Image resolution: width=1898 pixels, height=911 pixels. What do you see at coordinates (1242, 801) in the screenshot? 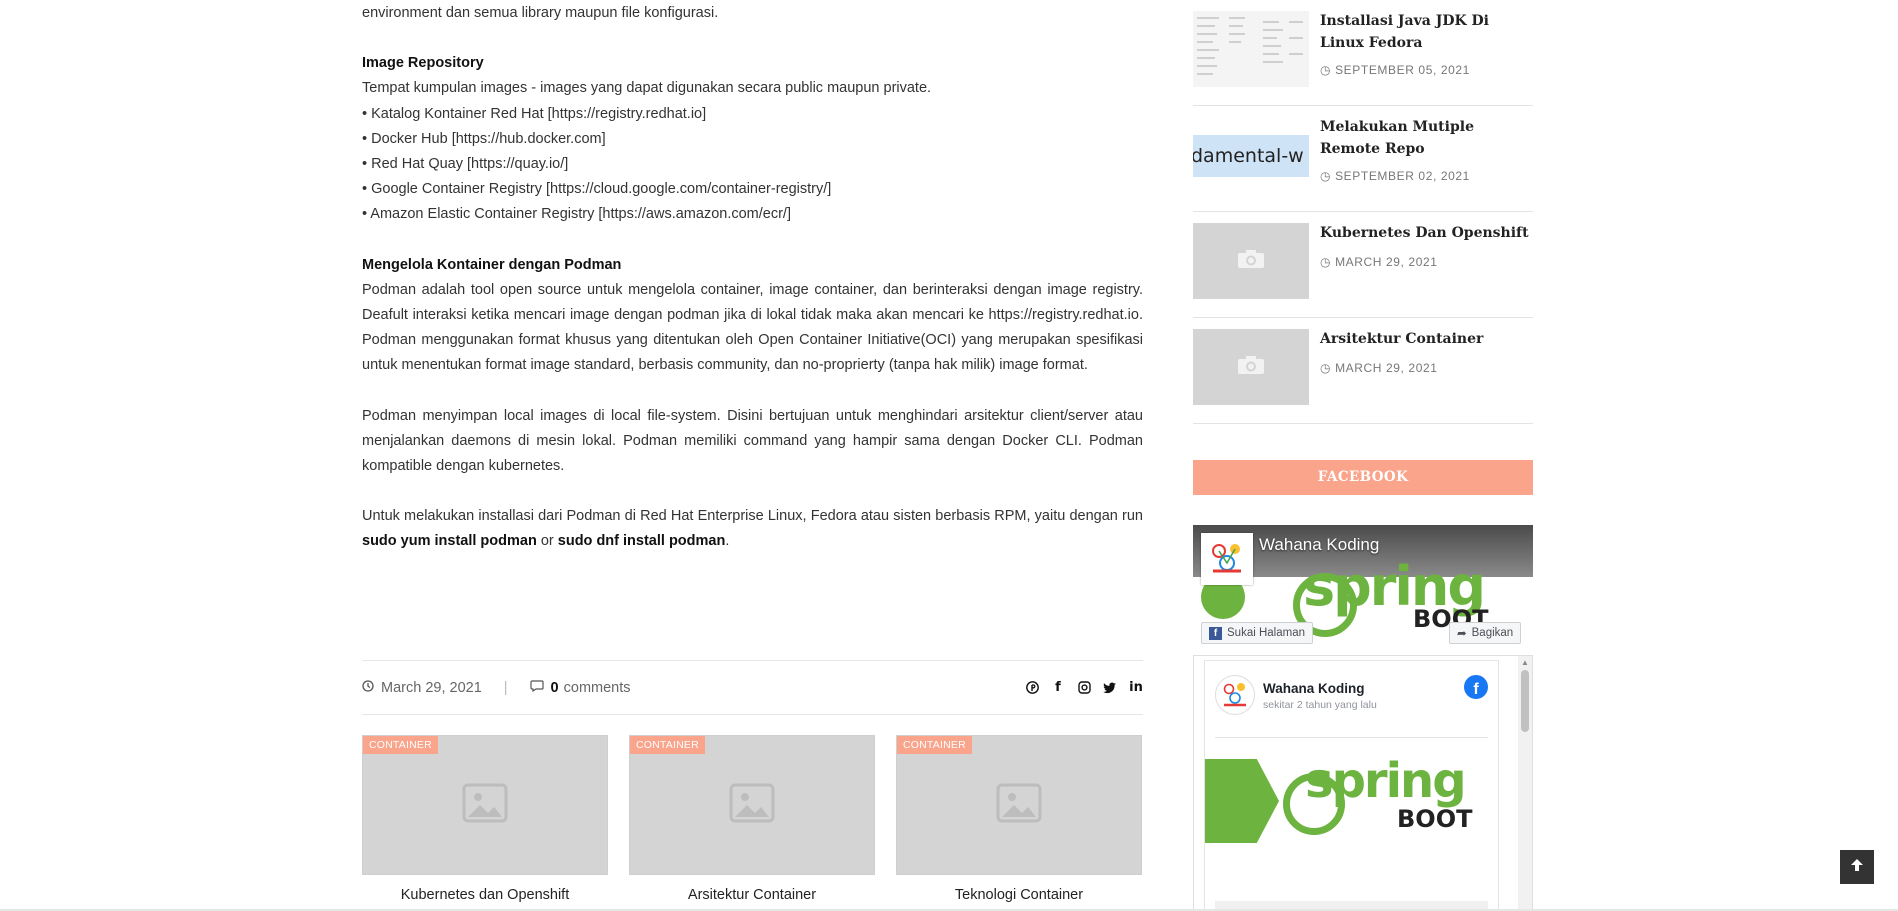
I see `spring-power-logo` at bounding box center [1242, 801].